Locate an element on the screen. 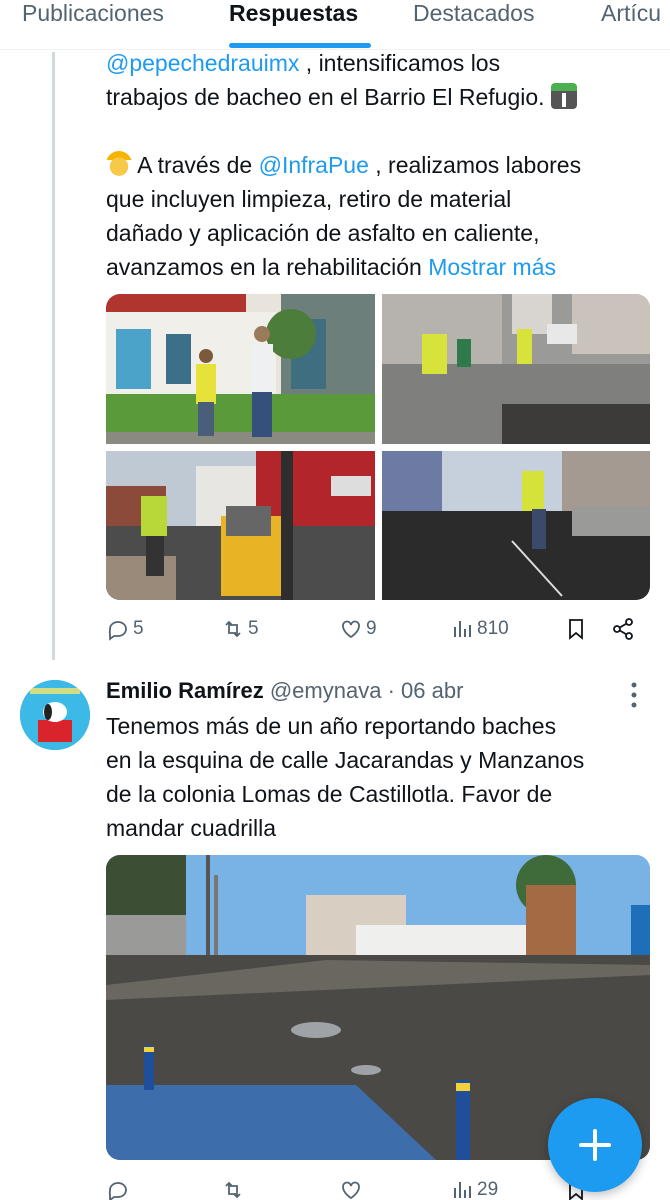  share-button is located at coordinates (624, 629).